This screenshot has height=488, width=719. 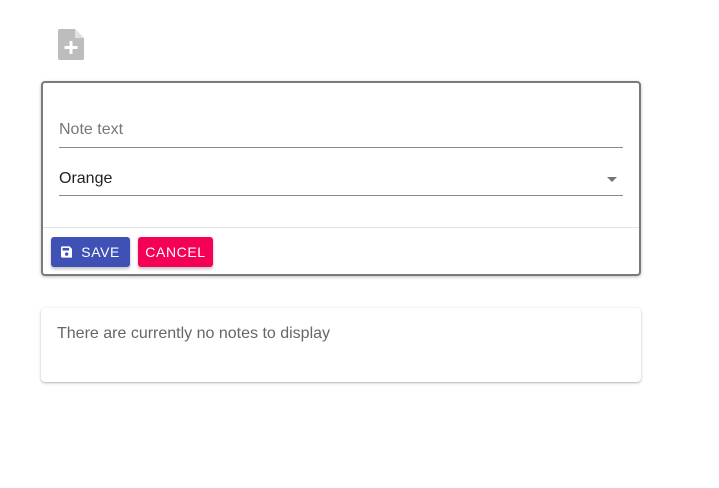 What do you see at coordinates (612, 179) in the screenshot?
I see `arrow-drop-down-icon` at bounding box center [612, 179].